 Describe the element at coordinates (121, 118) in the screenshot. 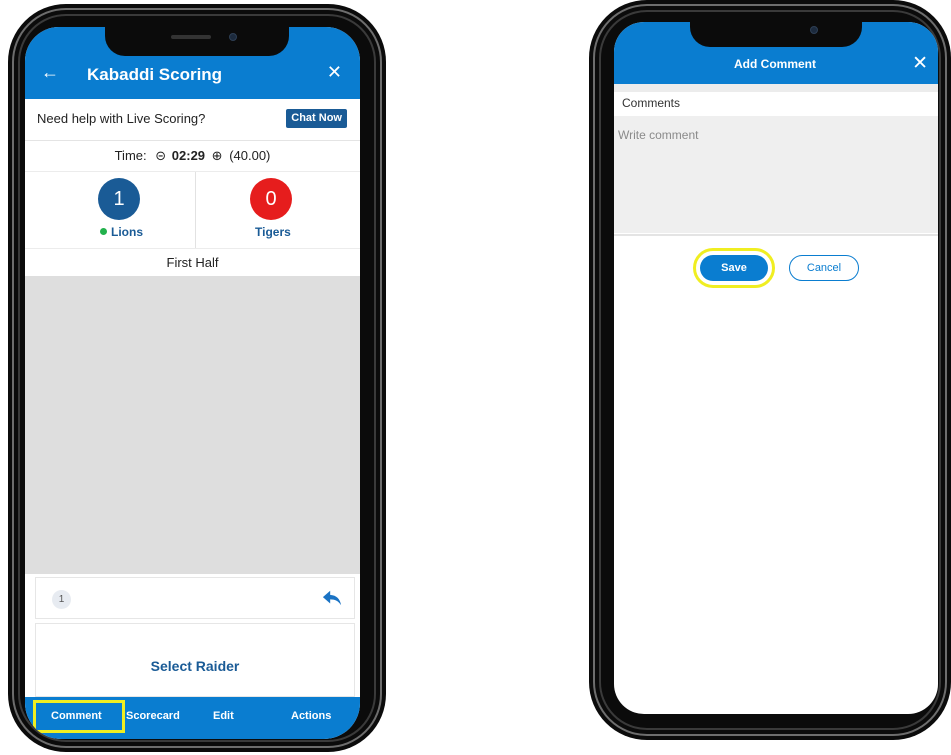

I see `help-text: Need help with Live Scoring?` at that location.